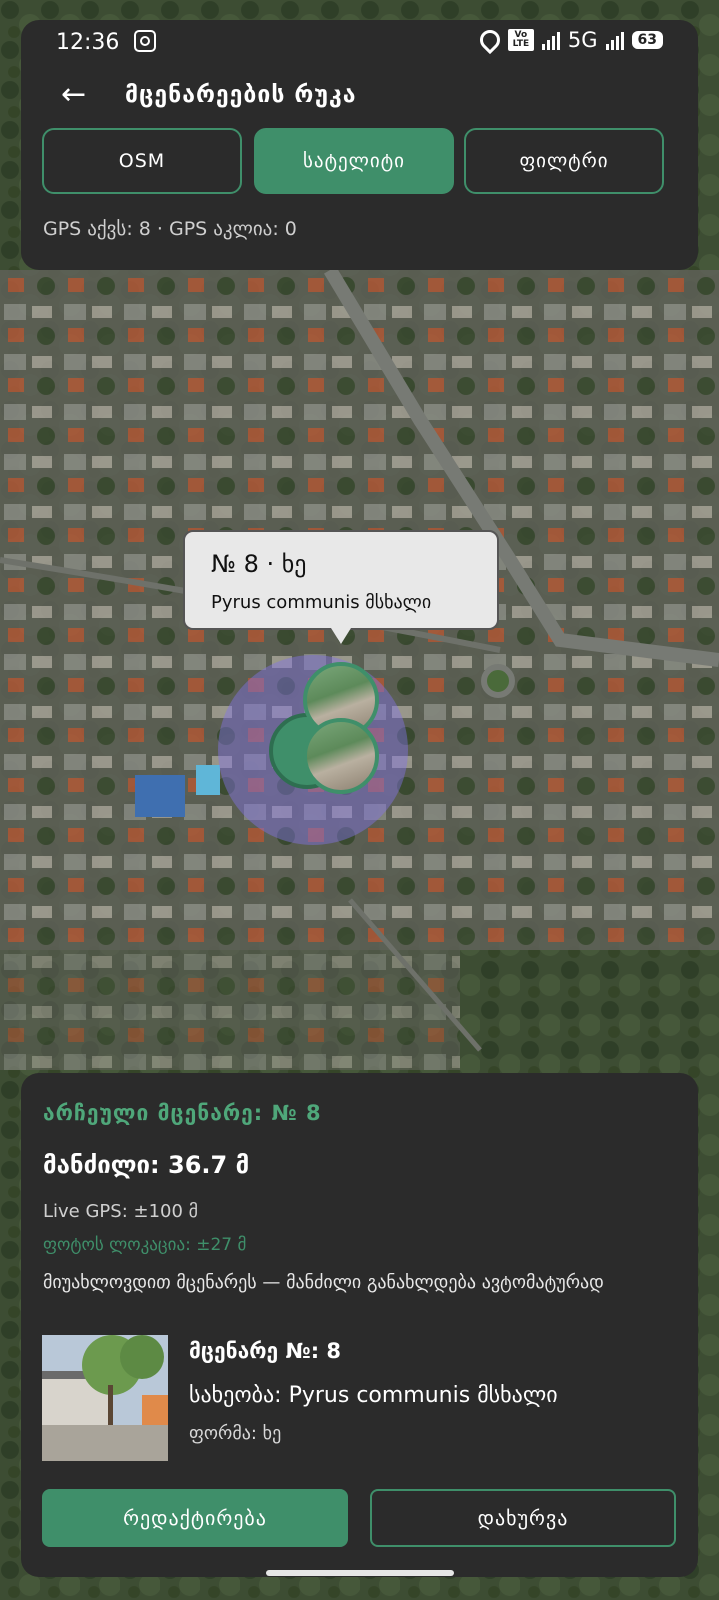  Describe the element at coordinates (241, 95) in the screenshot. I see `page-title: მცენარეების რუკა` at that location.